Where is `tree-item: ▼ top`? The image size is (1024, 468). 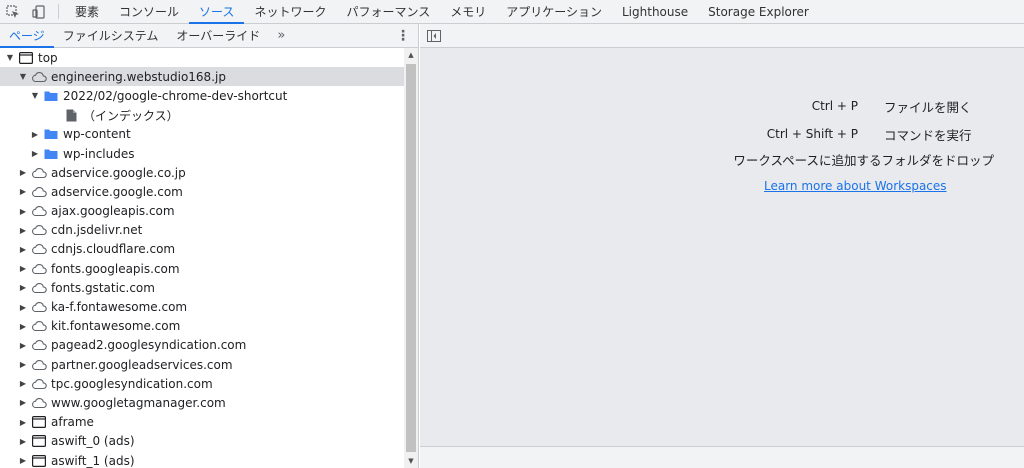
tree-item: ▼ top is located at coordinates (202, 57).